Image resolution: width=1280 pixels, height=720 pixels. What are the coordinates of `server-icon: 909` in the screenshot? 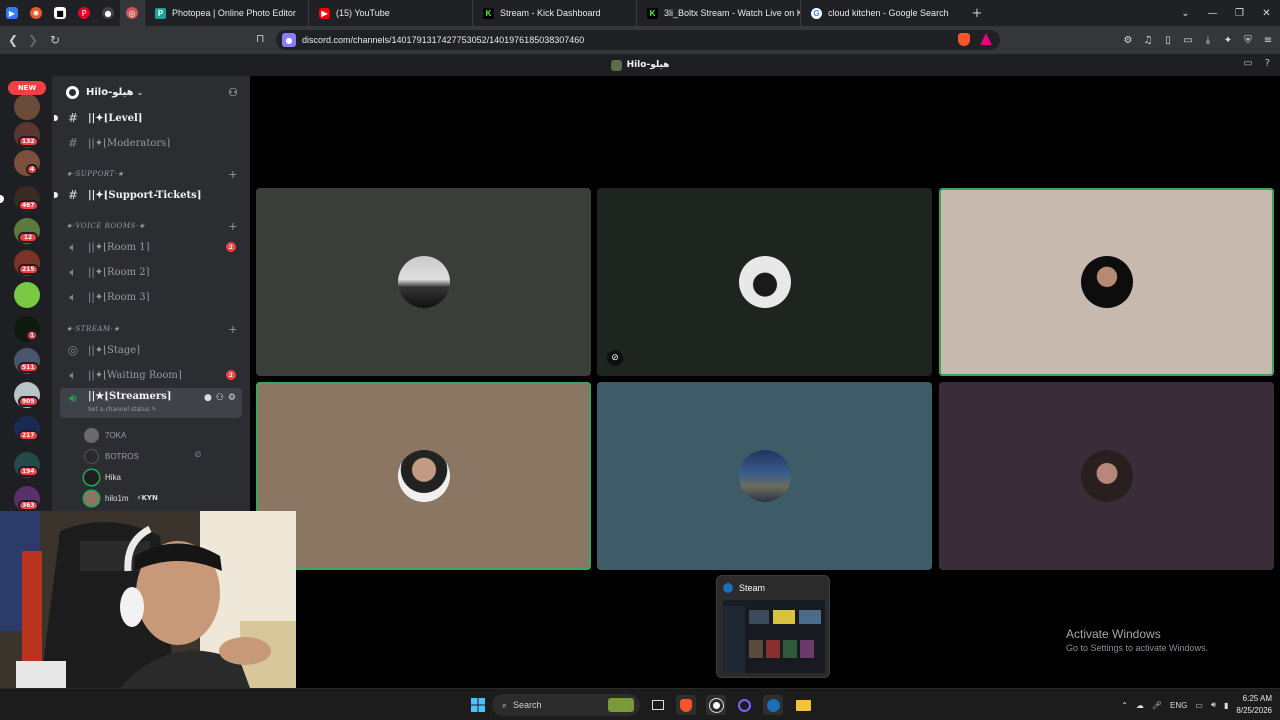 It's located at (27, 395).